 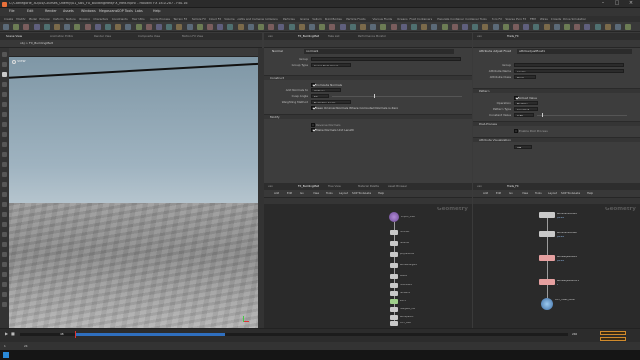 What do you see at coordinates (289, 193) in the screenshot?
I see `network-menu-edit: Edit` at bounding box center [289, 193].